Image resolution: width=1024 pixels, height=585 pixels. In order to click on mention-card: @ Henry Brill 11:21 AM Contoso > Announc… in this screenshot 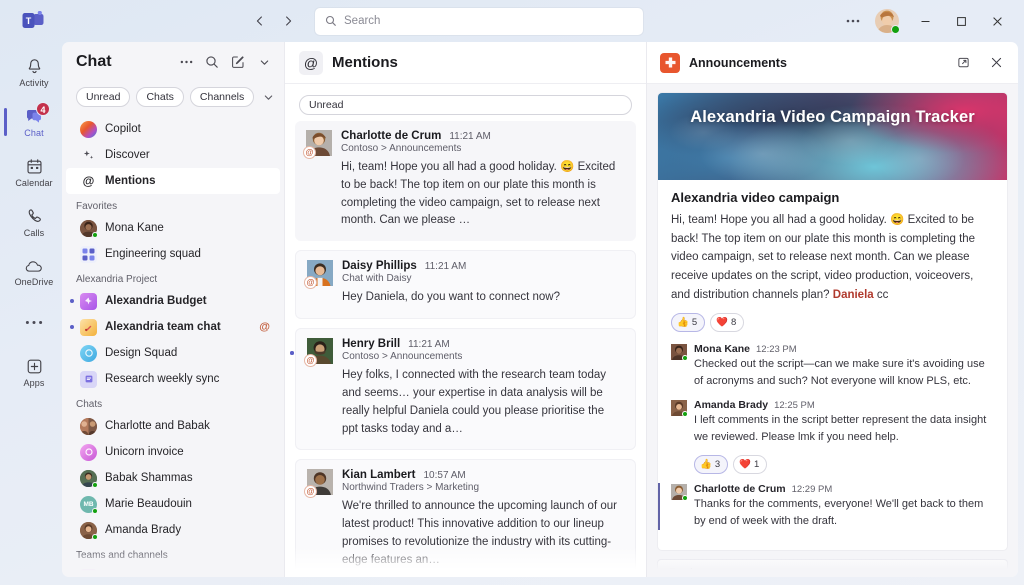, I will do `click(463, 389)`.